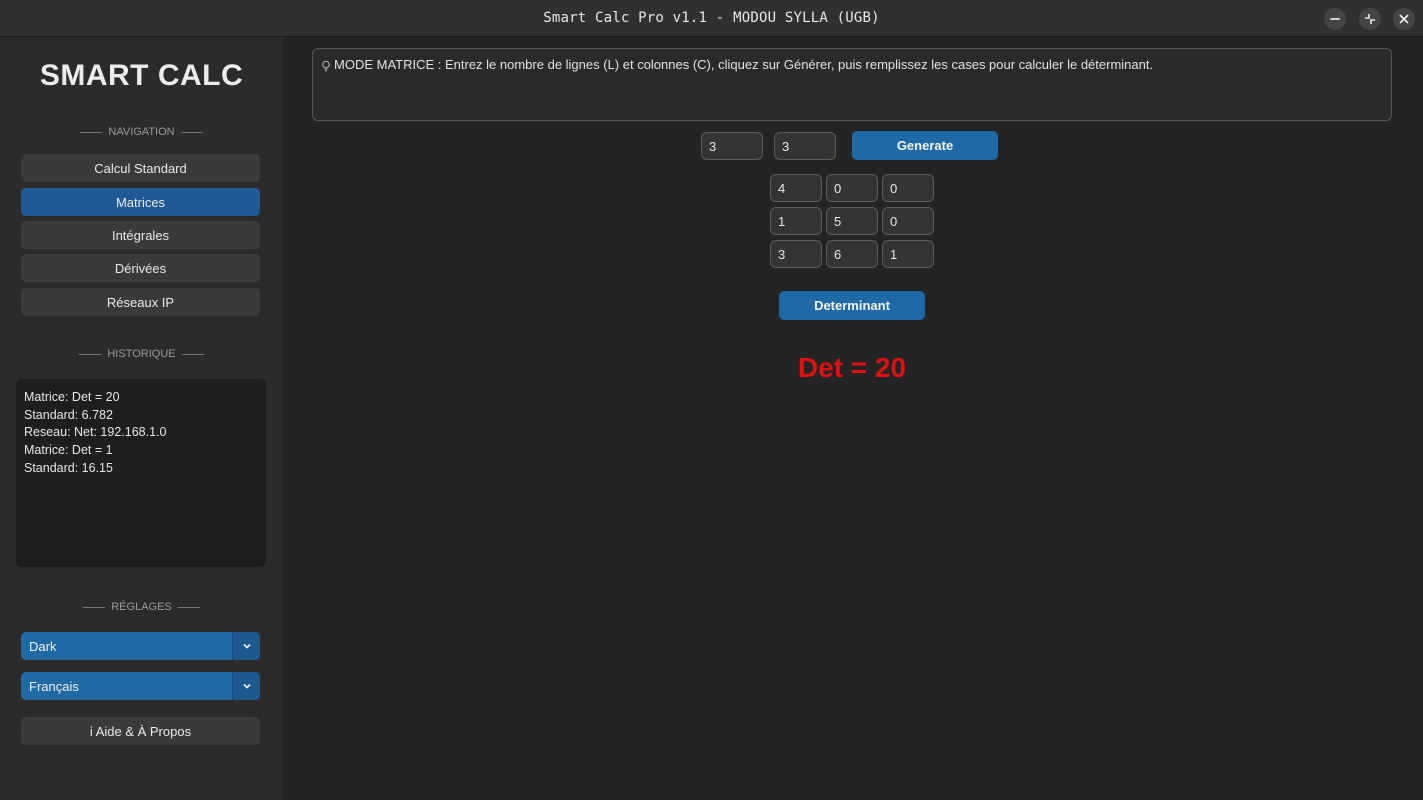 This screenshot has height=800, width=1423. I want to click on nav-label: Réseaux IP, so click(140, 302).